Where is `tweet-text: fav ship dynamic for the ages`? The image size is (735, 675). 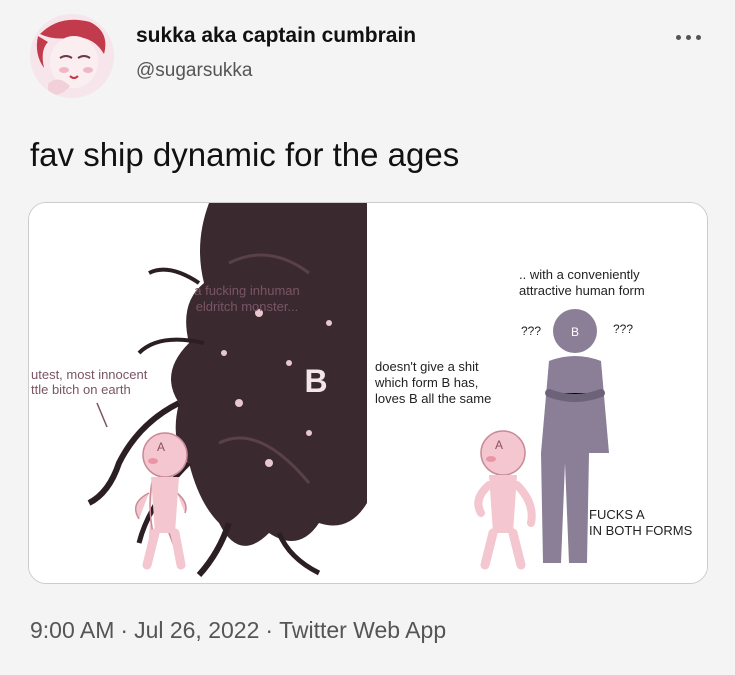 tweet-text: fav ship dynamic for the ages is located at coordinates (245, 154).